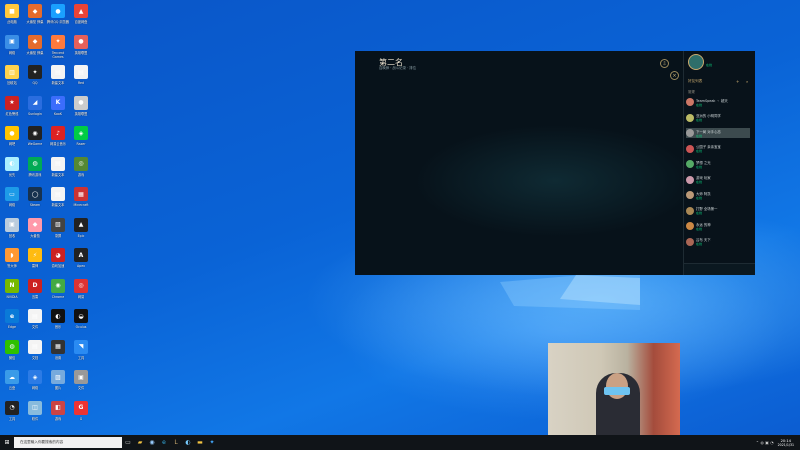 This screenshot has height=450, width=800. I want to click on qq-icon: ✦, so click(212, 442).